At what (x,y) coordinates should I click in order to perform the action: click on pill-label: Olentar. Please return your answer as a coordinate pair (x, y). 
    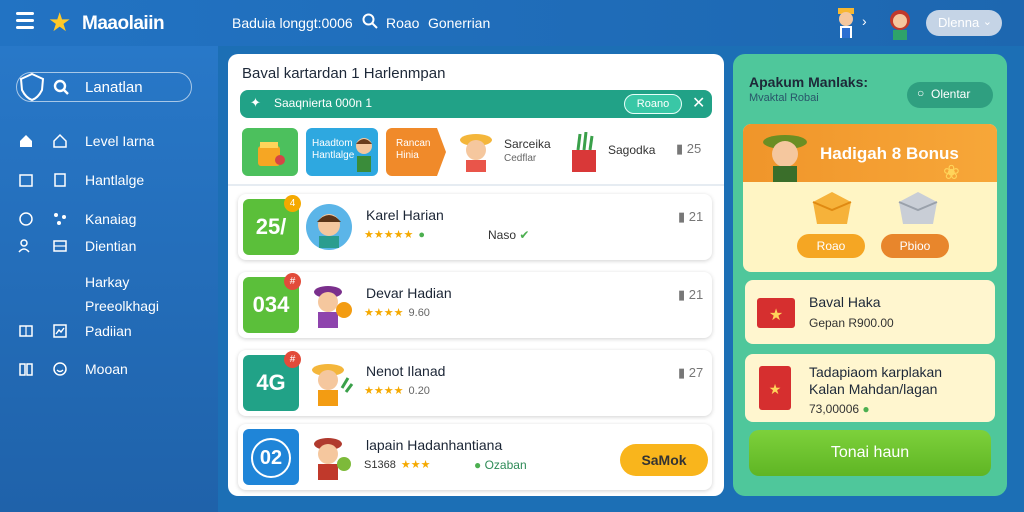
    Looking at the image, I should click on (951, 94).